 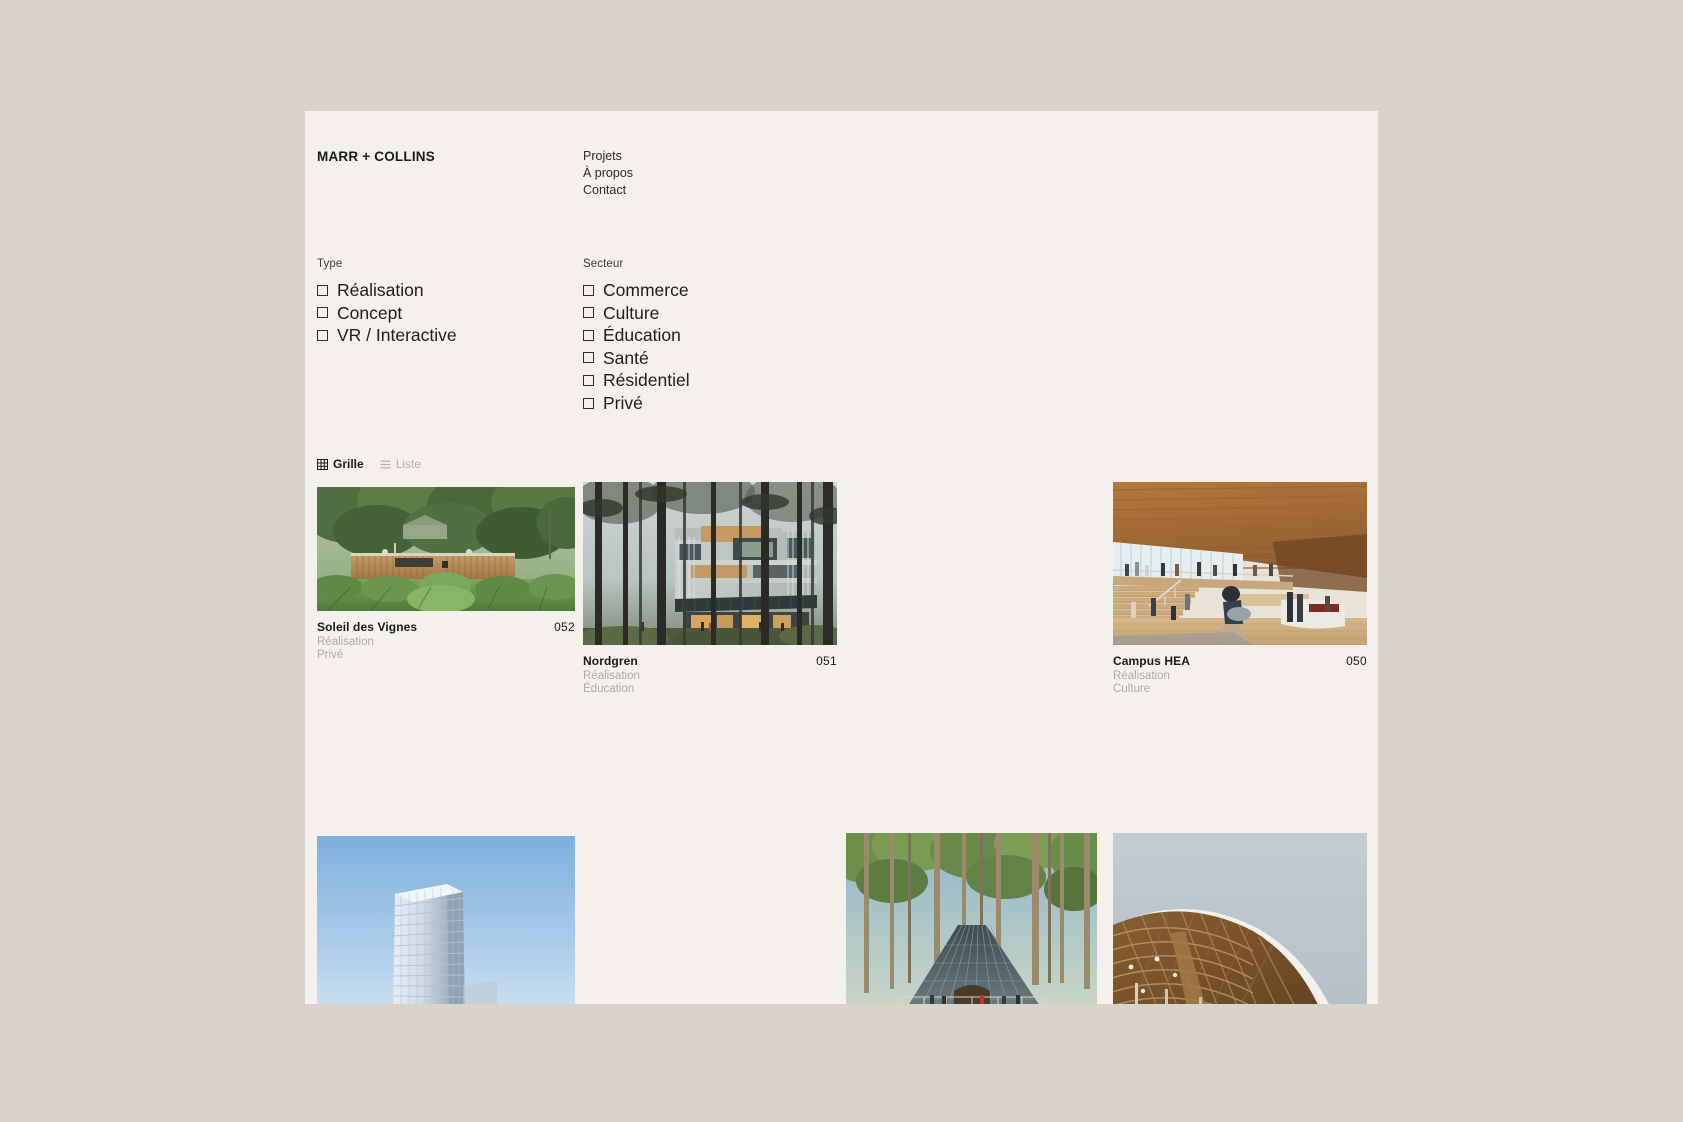 What do you see at coordinates (376, 156) in the screenshot?
I see `site-logo: MARR + COLLINS` at bounding box center [376, 156].